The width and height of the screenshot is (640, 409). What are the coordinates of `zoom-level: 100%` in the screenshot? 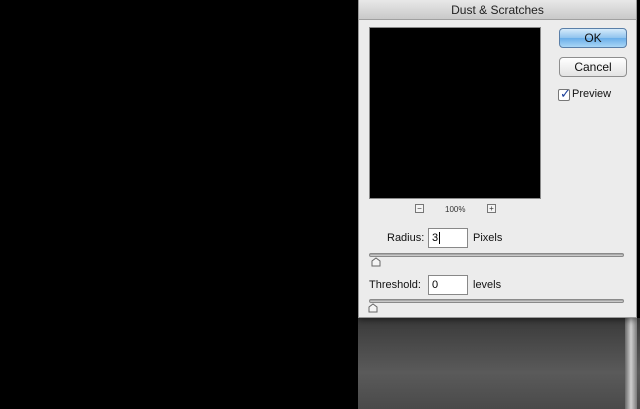 It's located at (455, 209).